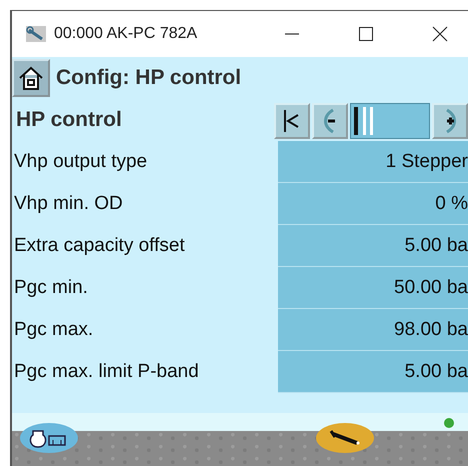  Describe the element at coordinates (53, 330) in the screenshot. I see `parameter-label: Pgc max.` at that location.